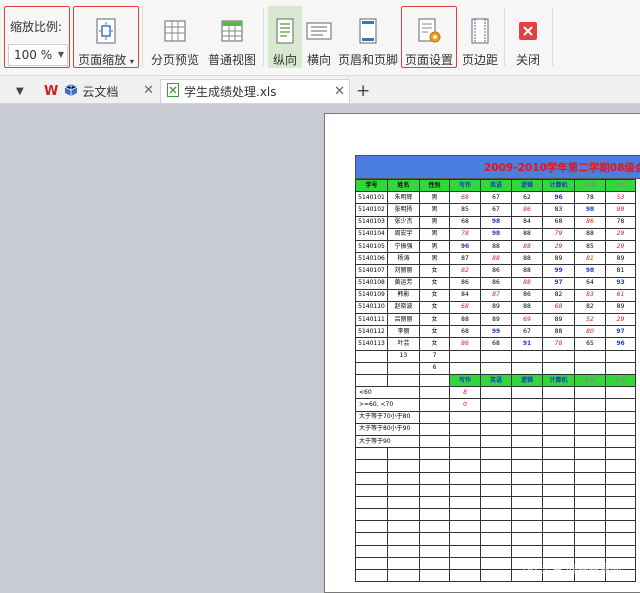 This screenshot has width=640, height=593. I want to click on table-cell: 计算机, so click(558, 185).